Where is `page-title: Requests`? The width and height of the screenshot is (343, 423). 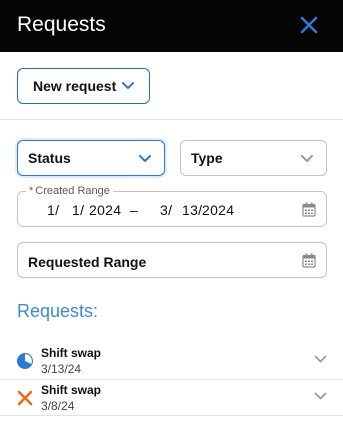 page-title: Requests is located at coordinates (61, 24).